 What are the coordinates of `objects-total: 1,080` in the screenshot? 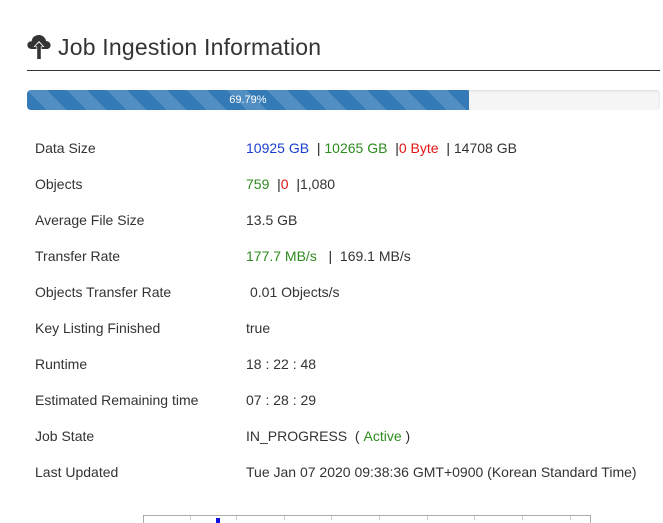 It's located at (318, 184).